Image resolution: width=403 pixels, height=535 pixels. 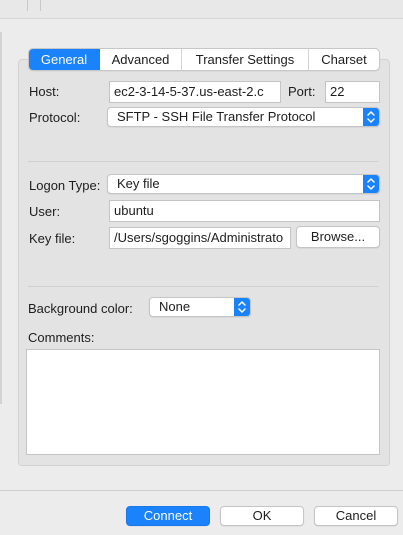 I want to click on tab-advanced: Advanced, so click(x=141, y=59).